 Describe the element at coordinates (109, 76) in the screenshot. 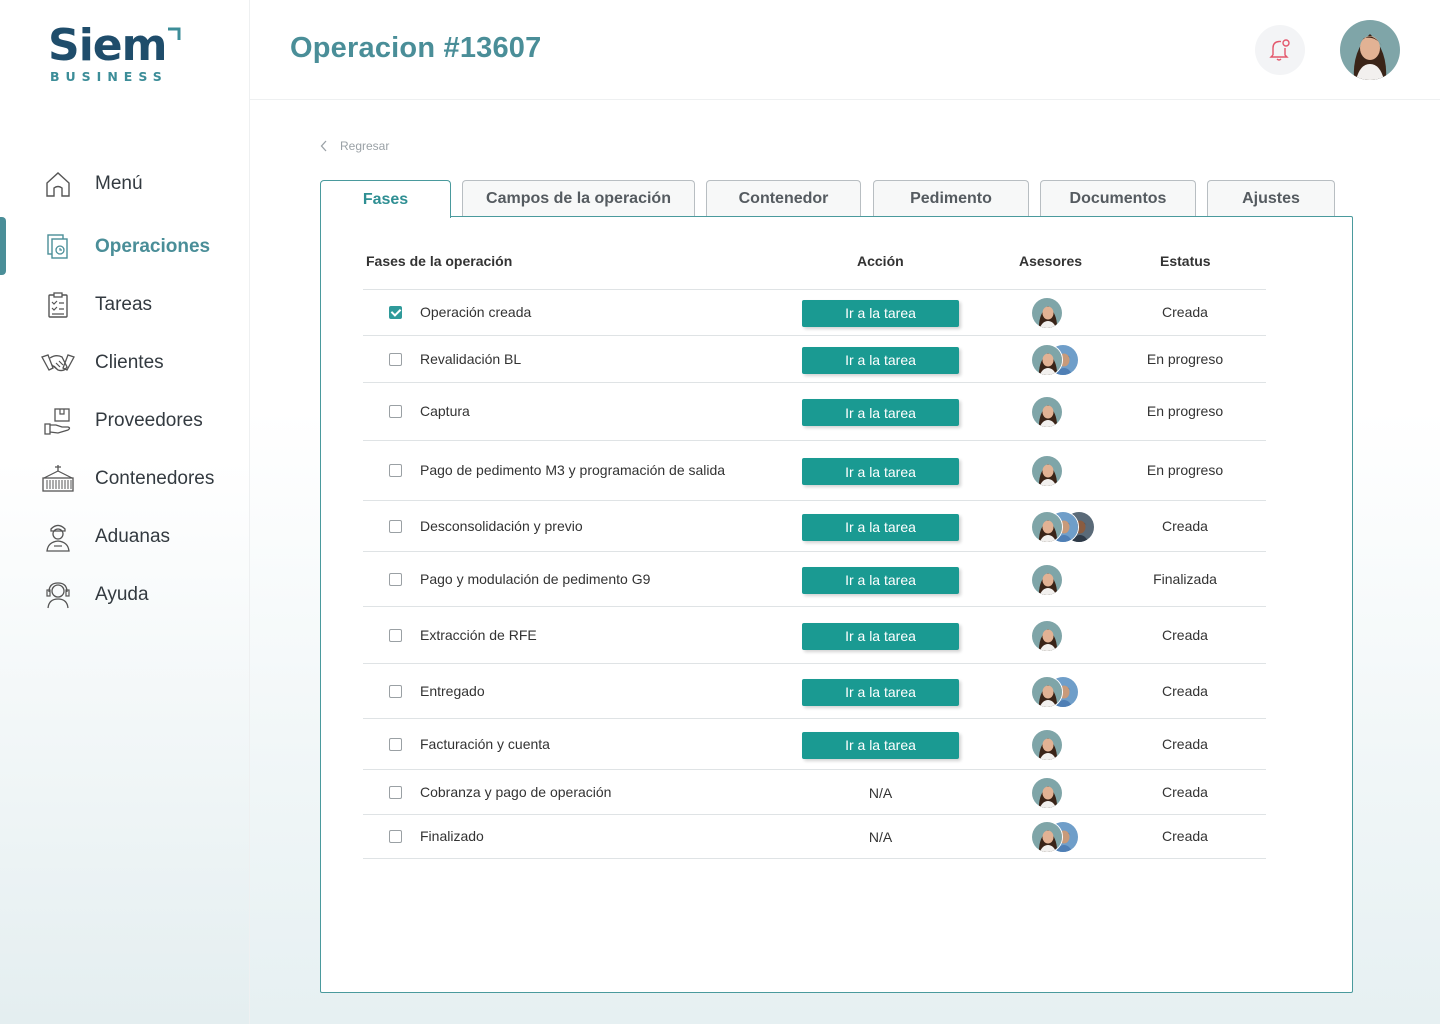

I see `brand-sub: BUSINESS` at that location.